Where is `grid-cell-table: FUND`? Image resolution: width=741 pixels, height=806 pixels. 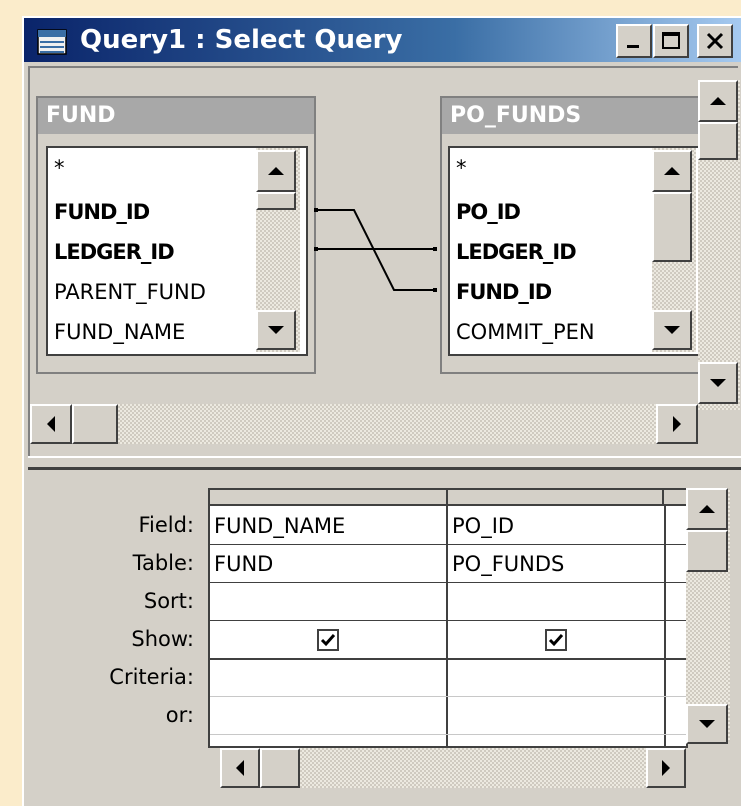
grid-cell-table: FUND is located at coordinates (328, 564).